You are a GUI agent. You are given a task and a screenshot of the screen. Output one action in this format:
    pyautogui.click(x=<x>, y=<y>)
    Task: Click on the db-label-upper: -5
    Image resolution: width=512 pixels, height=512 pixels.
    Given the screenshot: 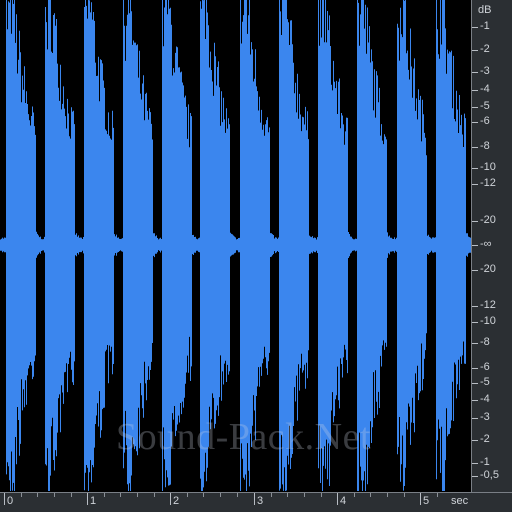 What is the action you would take?
    pyautogui.click(x=485, y=106)
    